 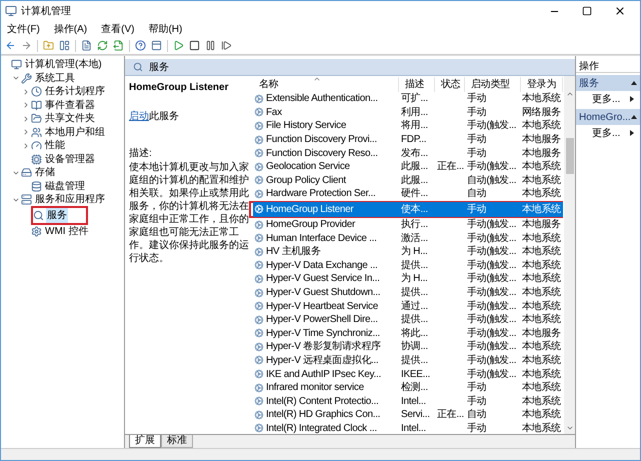 I want to click on table-row: Geolocation Service 此服... 正在... 手动(触发... 本地系统, so click(x=408, y=166).